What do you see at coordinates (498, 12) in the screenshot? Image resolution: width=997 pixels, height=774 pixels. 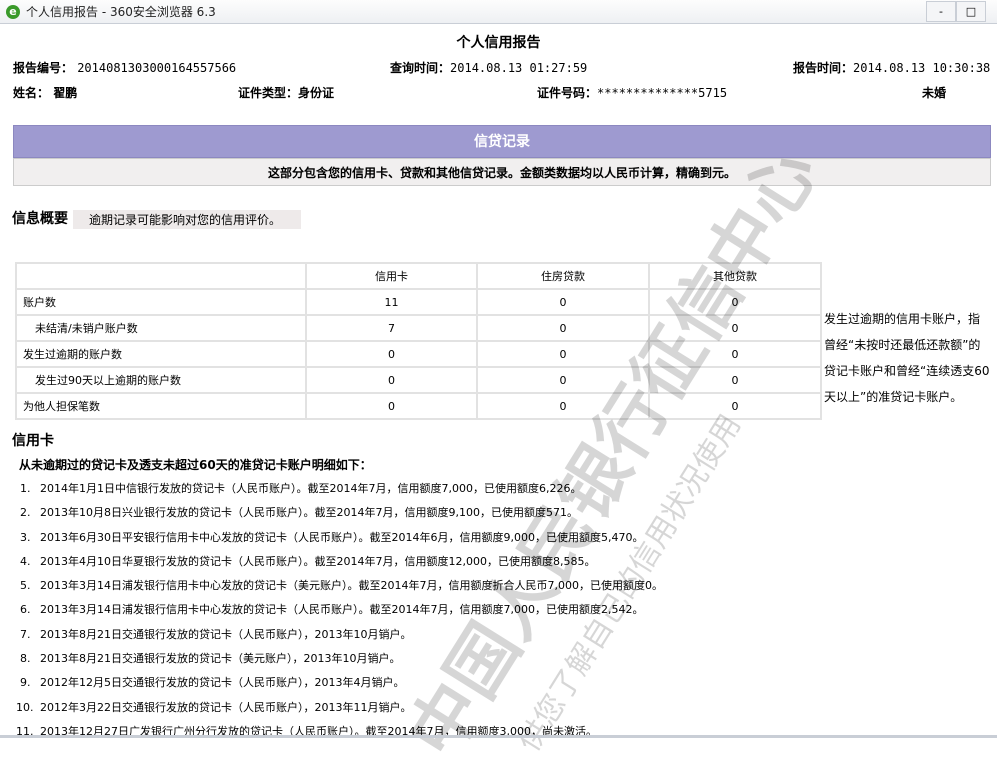 I see `title-bar: e 个人信用报告 - 360安全浏览器 6.3 - □` at bounding box center [498, 12].